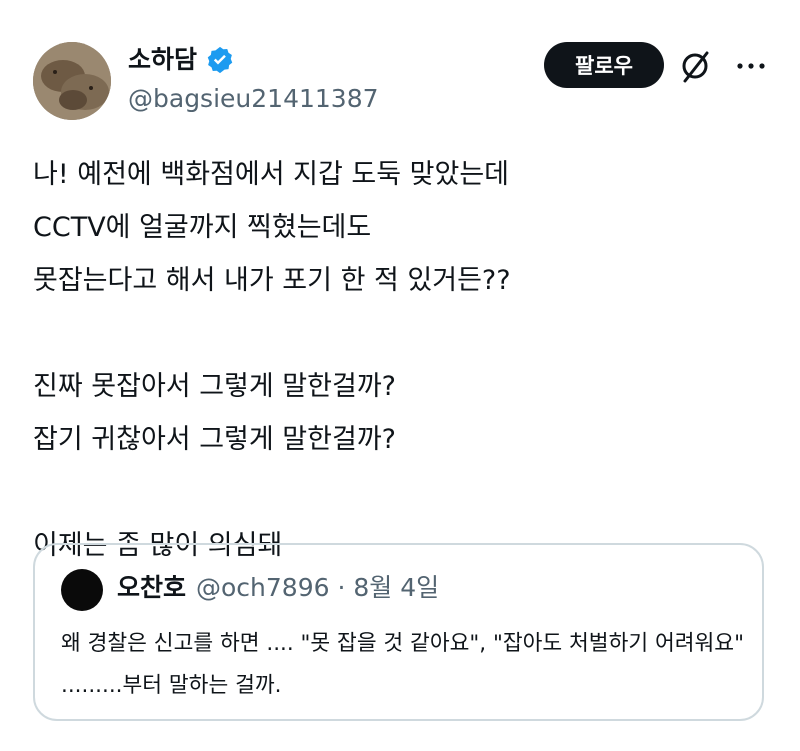 This screenshot has height=751, width=800. I want to click on capybara-avatar-image, so click(72, 81).